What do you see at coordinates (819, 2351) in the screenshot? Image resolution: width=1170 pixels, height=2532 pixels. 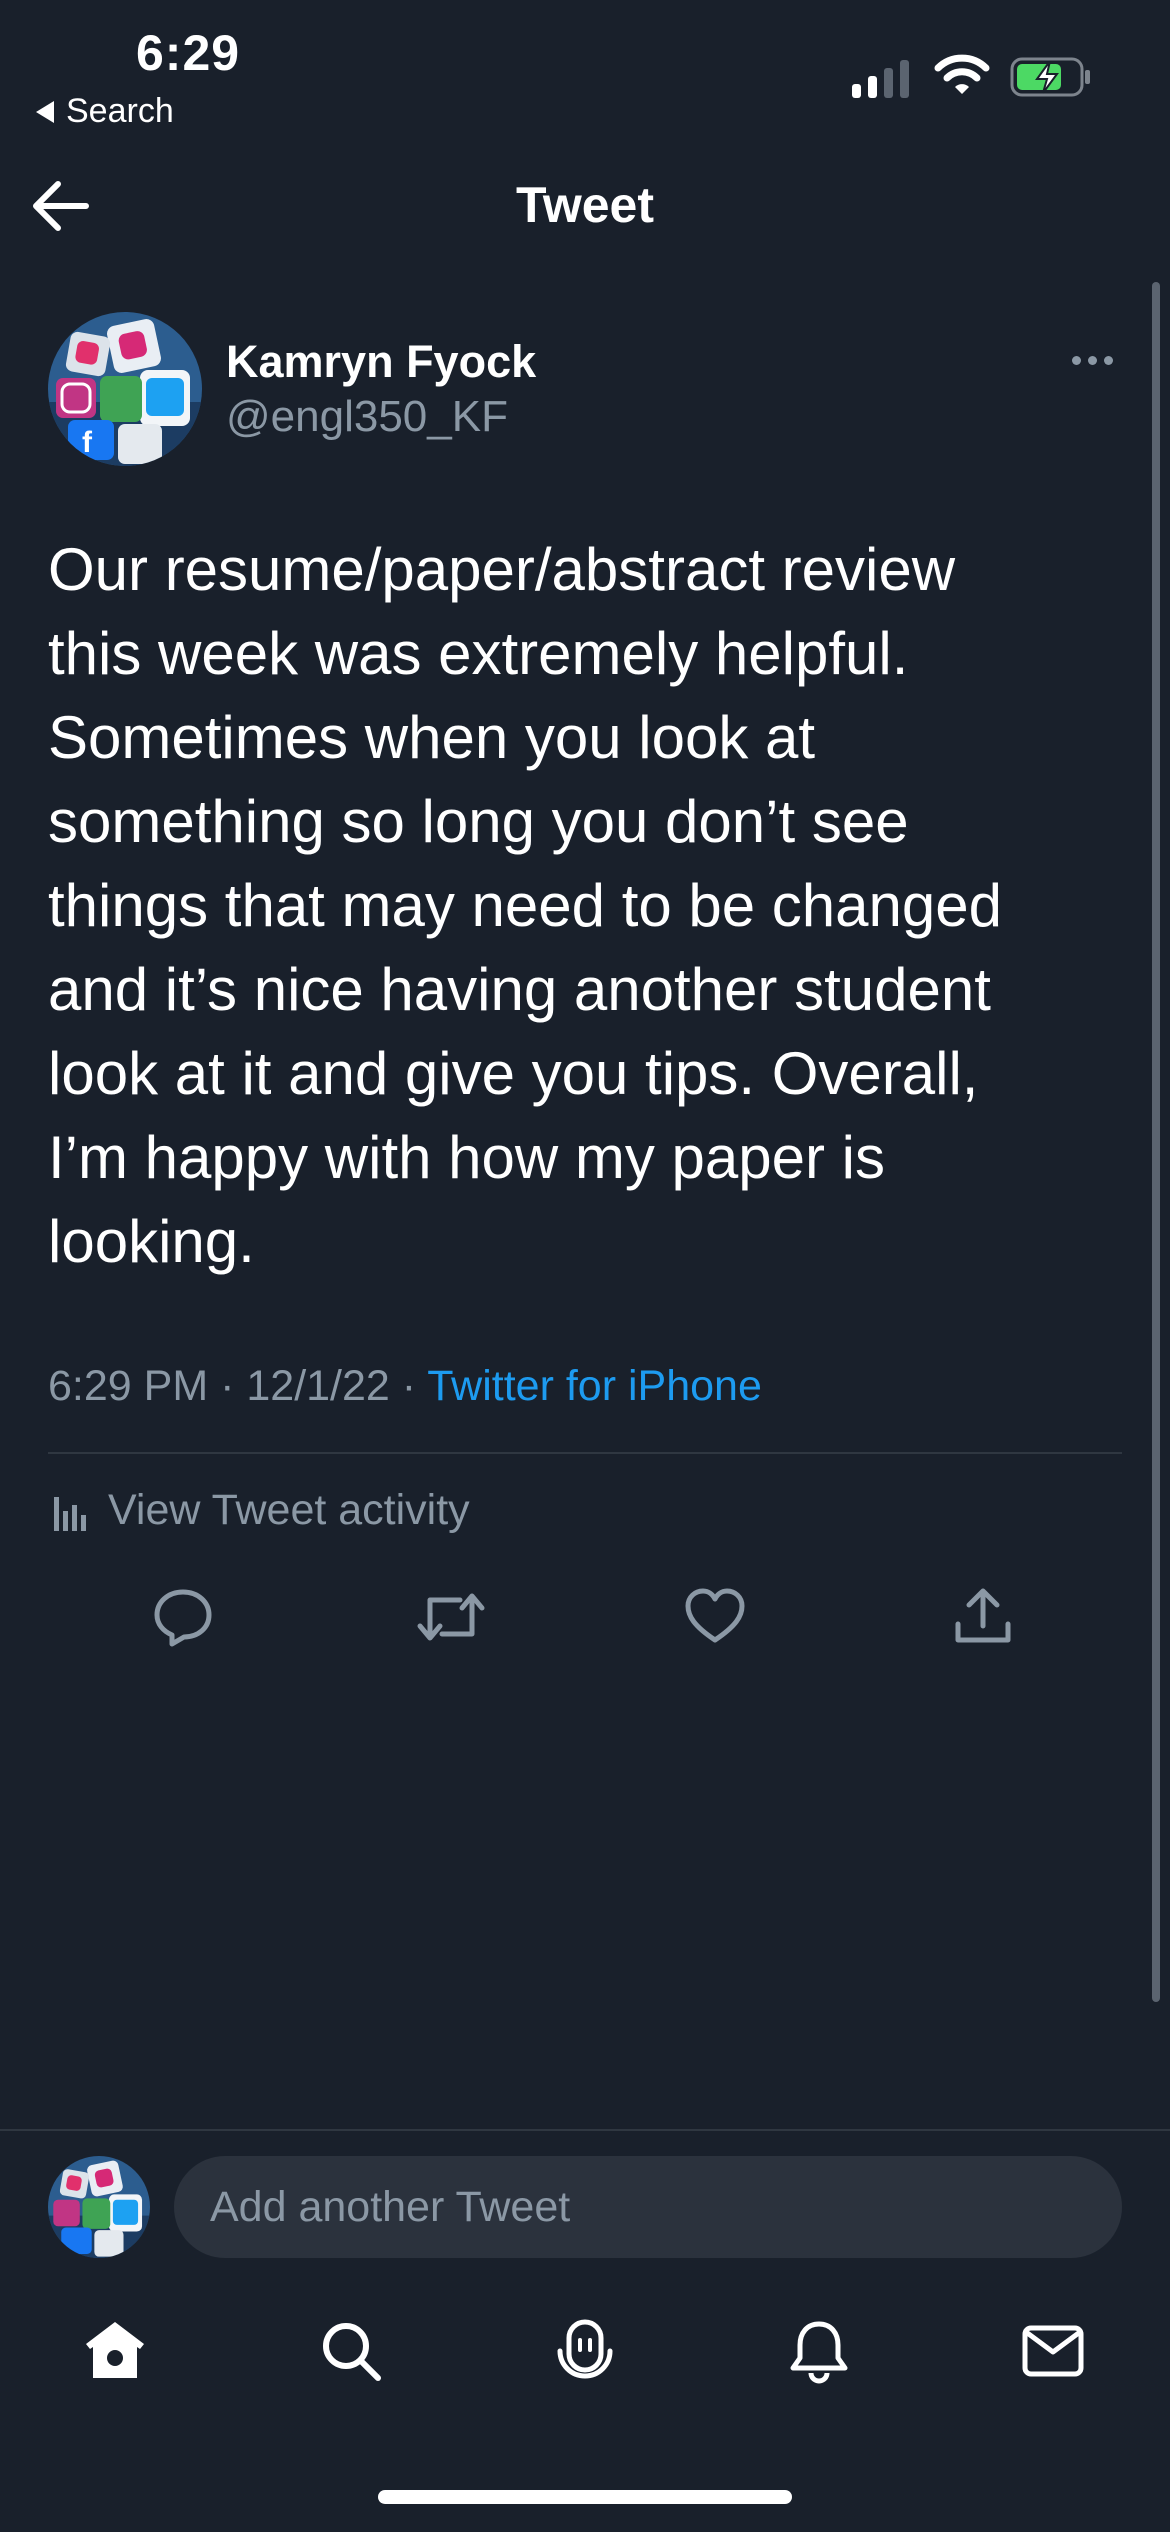 I see `notifications-icon` at bounding box center [819, 2351].